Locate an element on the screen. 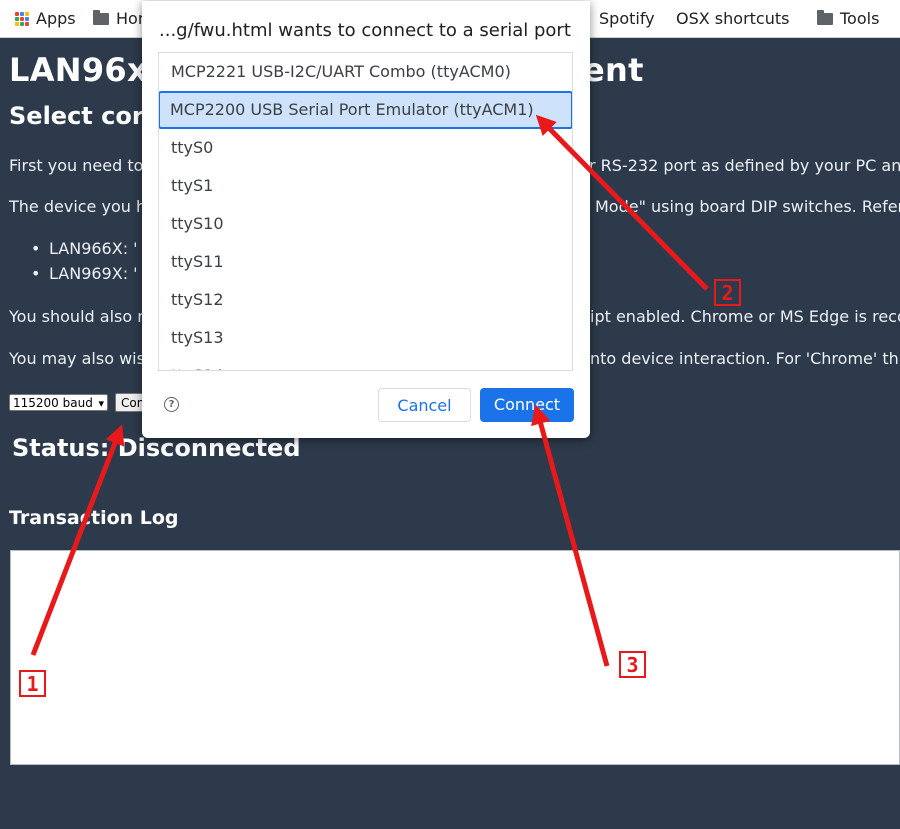  section-heading: Select cor is located at coordinates (76, 116).